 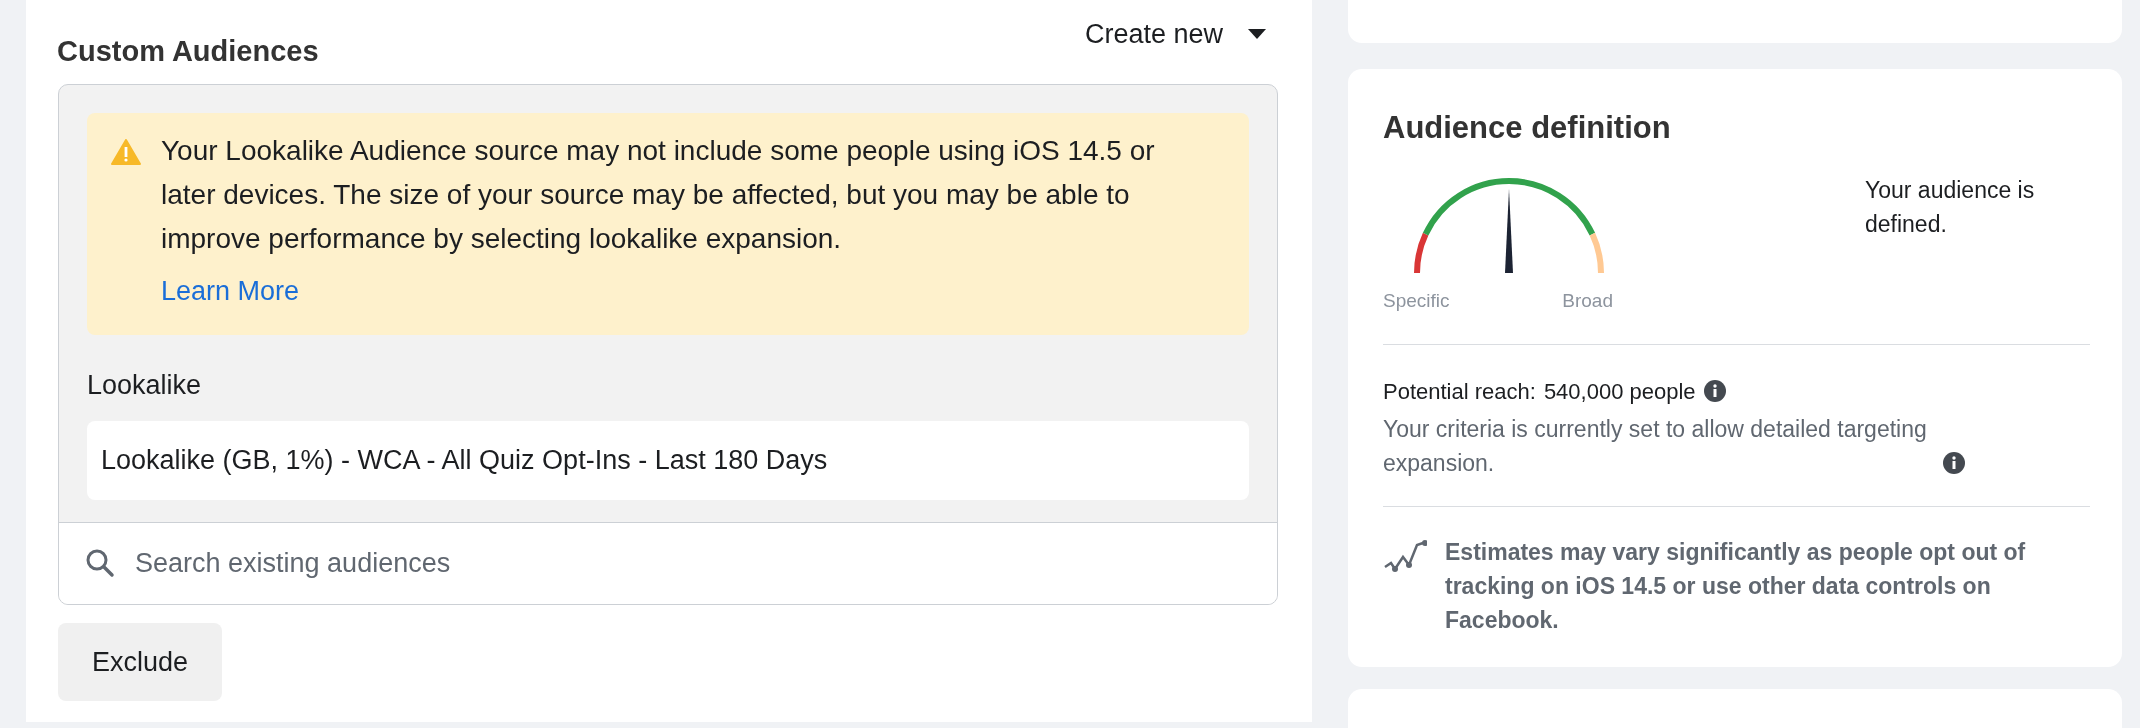 I want to click on group-label: Lookalike, so click(x=145, y=385).